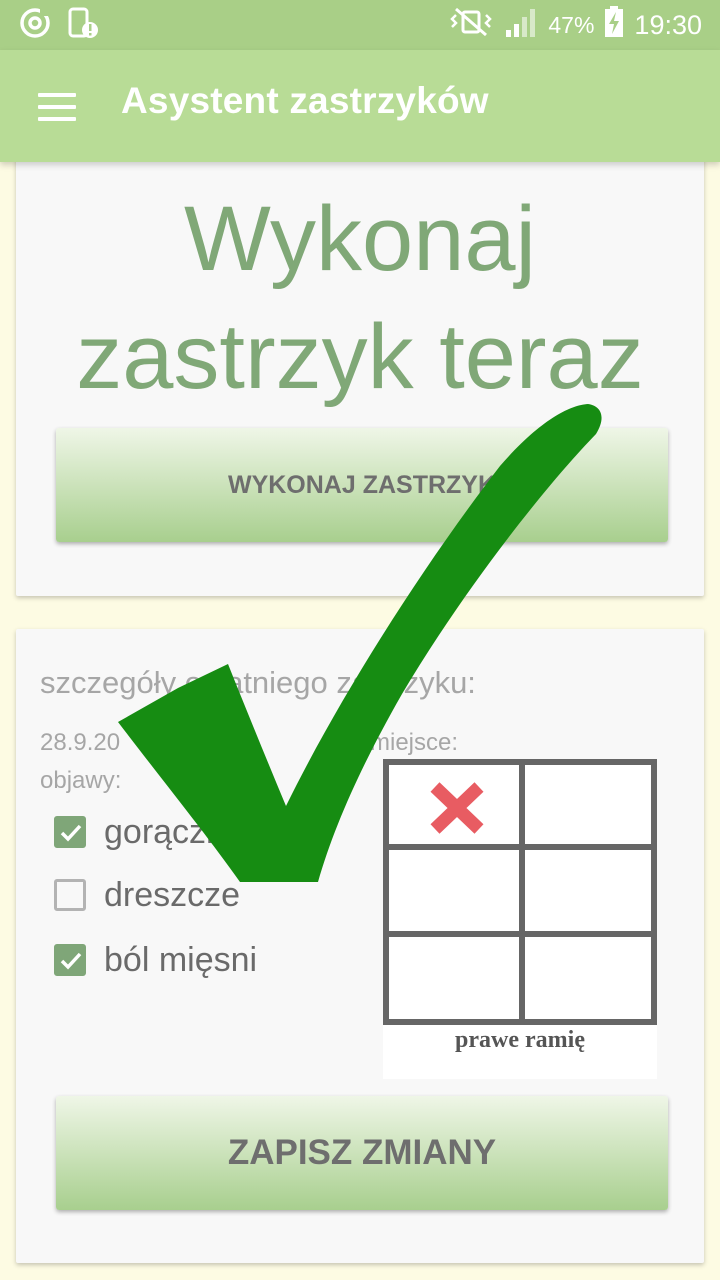 The width and height of the screenshot is (720, 1280). Describe the element at coordinates (258, 682) in the screenshot. I see `details-title: szczegóły ostatniego zastrzyku:` at that location.